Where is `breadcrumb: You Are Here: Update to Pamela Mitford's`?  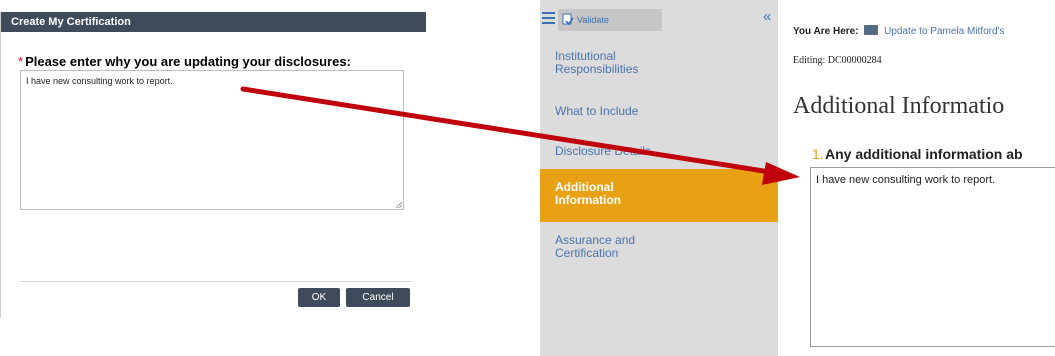
breadcrumb: You Are Here: Update to Pamela Mitford's is located at coordinates (898, 31).